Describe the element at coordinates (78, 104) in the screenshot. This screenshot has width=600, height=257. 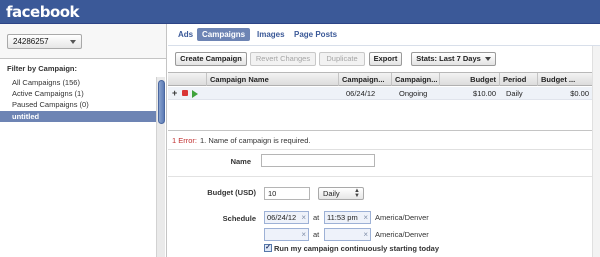
I see `sidebar-item-paused-campaigns: Paused Campaigns (0)` at that location.